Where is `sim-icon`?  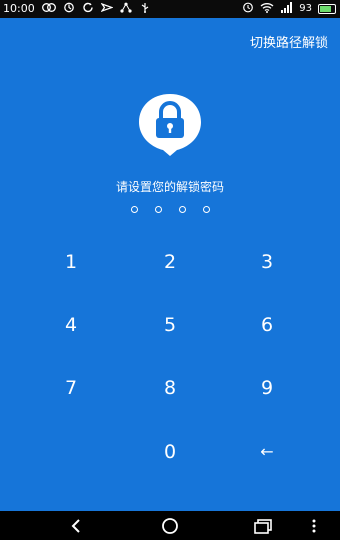
sim-icon is located at coordinates (49, 9).